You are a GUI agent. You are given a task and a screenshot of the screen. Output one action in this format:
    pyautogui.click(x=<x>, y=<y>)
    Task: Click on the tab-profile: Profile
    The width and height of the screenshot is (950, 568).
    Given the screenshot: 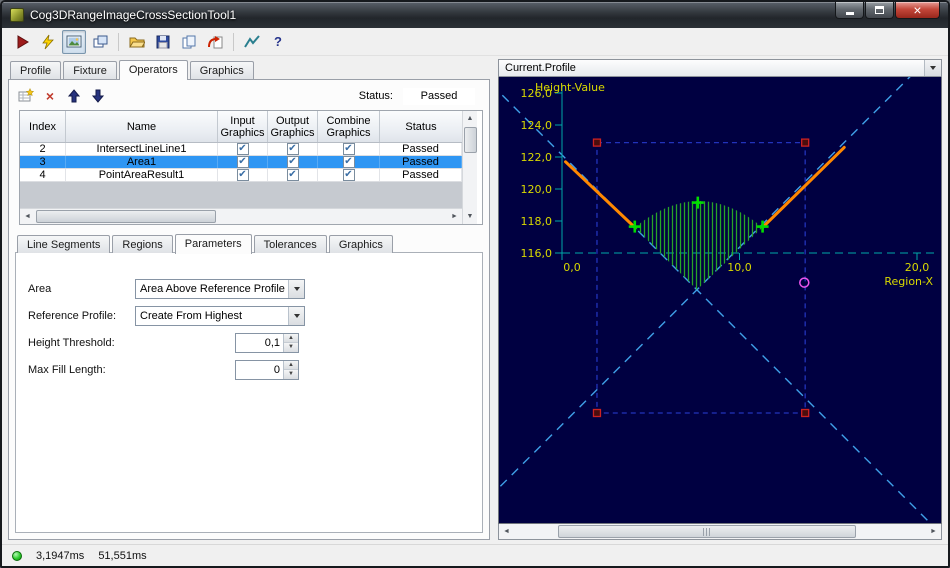 What is the action you would take?
    pyautogui.click(x=36, y=70)
    